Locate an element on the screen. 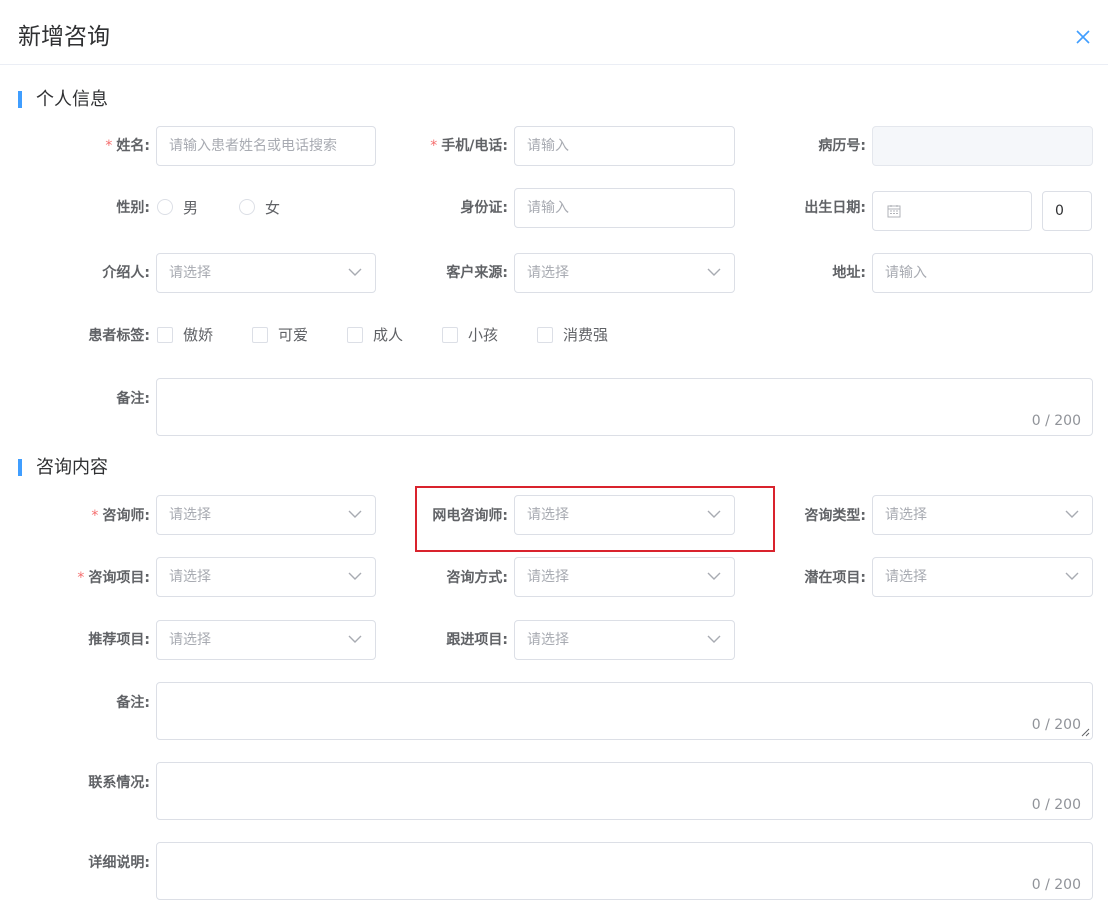 This screenshot has height=900, width=1108. name-input: 请输入患者姓名或电话搜索 is located at coordinates (266, 146).